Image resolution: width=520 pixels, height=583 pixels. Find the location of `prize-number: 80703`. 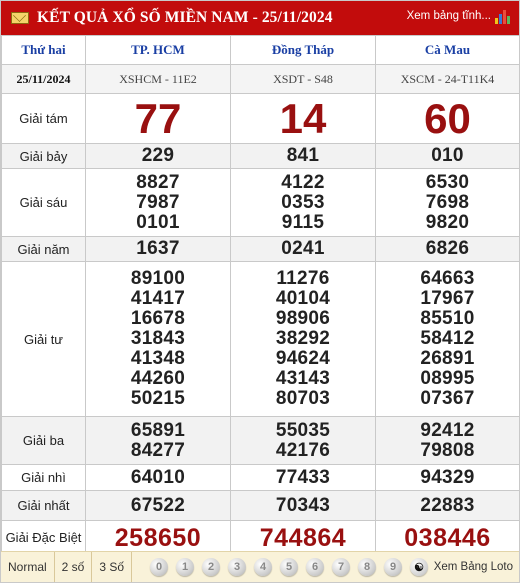

prize-number: 80703 is located at coordinates (303, 398).